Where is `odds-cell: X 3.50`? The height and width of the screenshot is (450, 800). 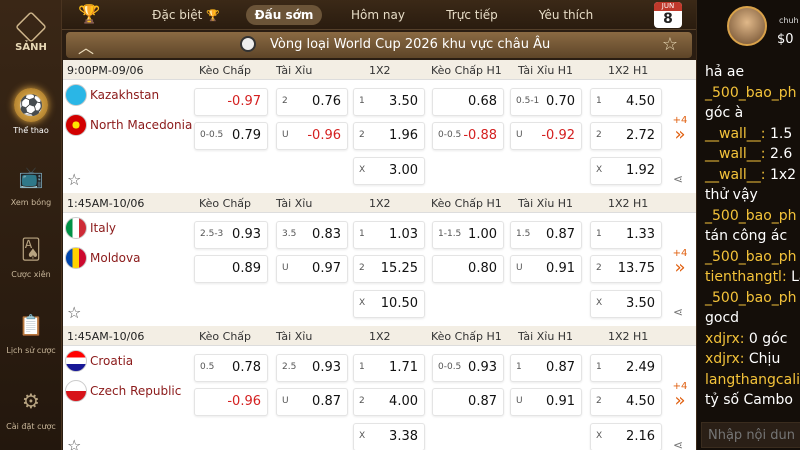 odds-cell: X 3.50 is located at coordinates (626, 304).